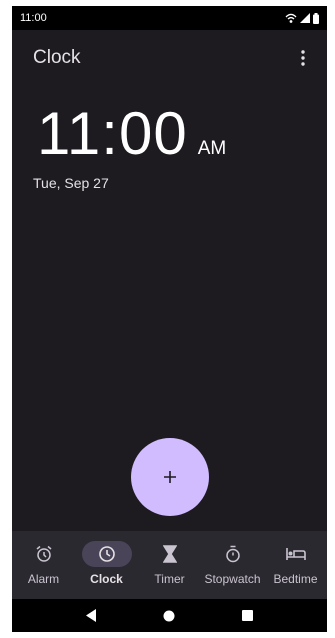  I want to click on nav-item-bedtime: Bedtime, so click(295, 558).